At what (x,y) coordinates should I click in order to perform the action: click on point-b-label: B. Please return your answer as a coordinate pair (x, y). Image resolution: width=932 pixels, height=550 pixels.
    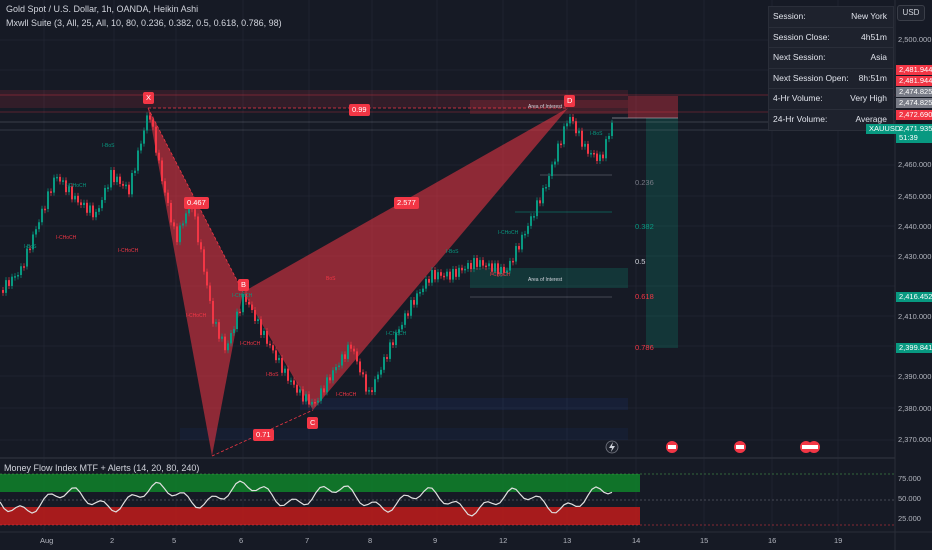
    Looking at the image, I should click on (244, 285).